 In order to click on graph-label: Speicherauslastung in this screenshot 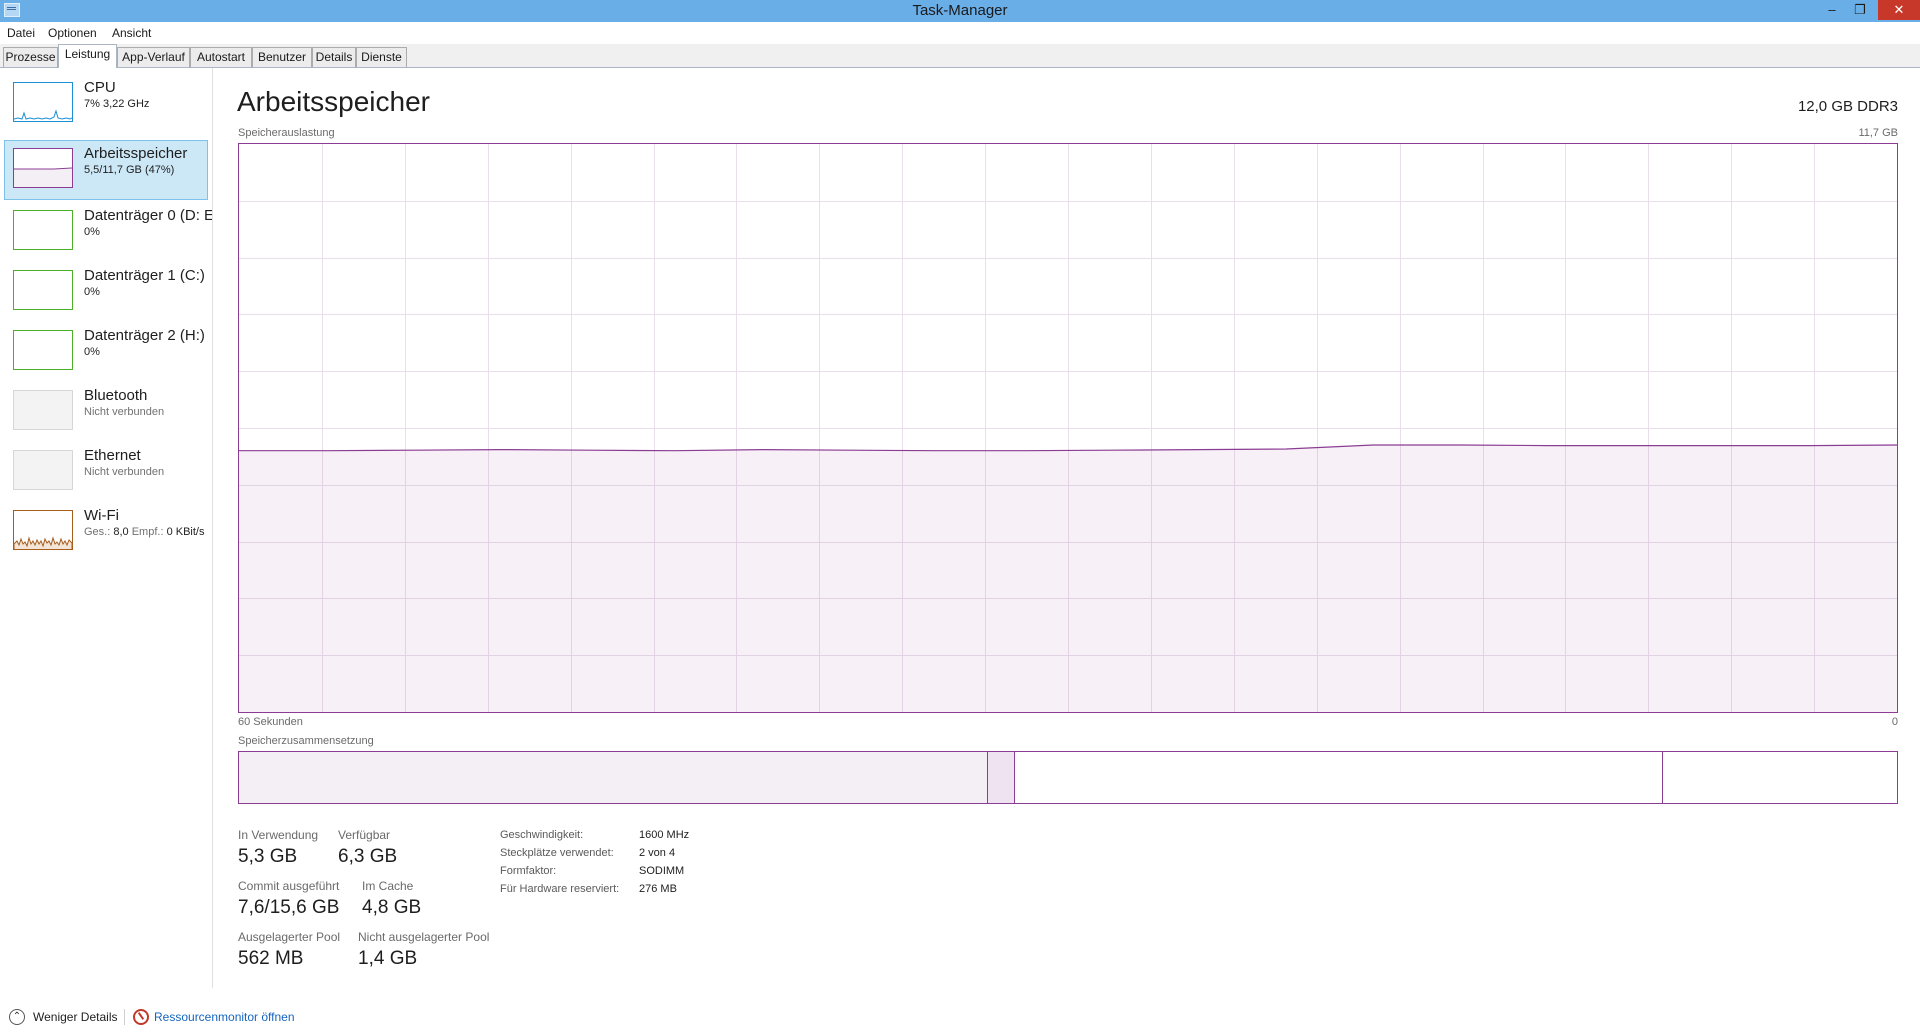, I will do `click(286, 133)`.